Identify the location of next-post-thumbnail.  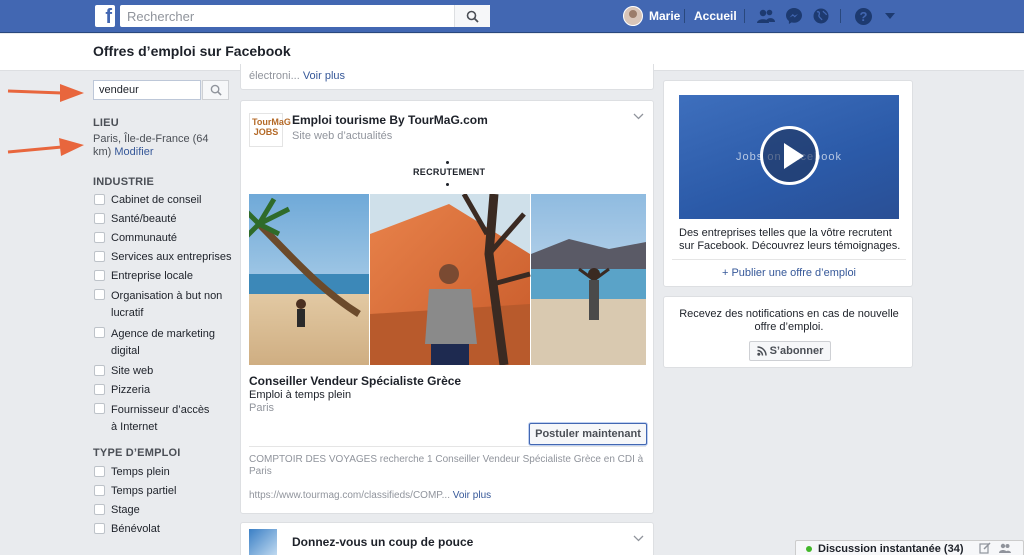
(263, 542).